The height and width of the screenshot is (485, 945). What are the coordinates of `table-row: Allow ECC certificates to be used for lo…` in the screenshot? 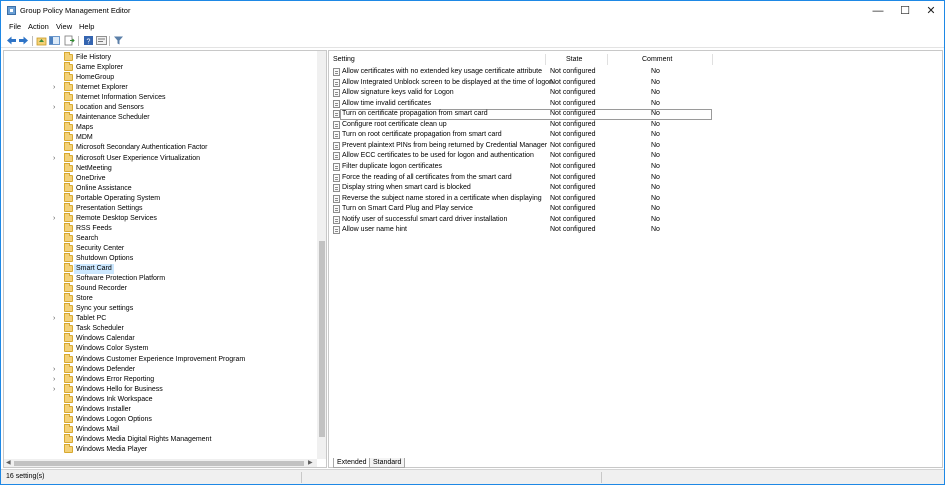 It's located at (635, 156).